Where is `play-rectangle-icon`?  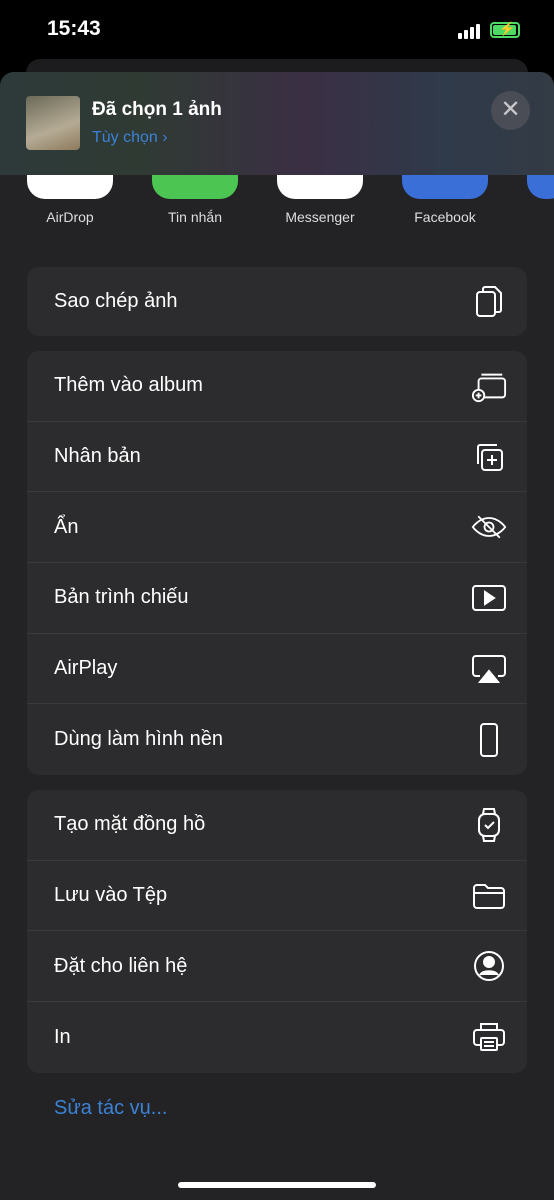
play-rectangle-icon is located at coordinates (489, 598).